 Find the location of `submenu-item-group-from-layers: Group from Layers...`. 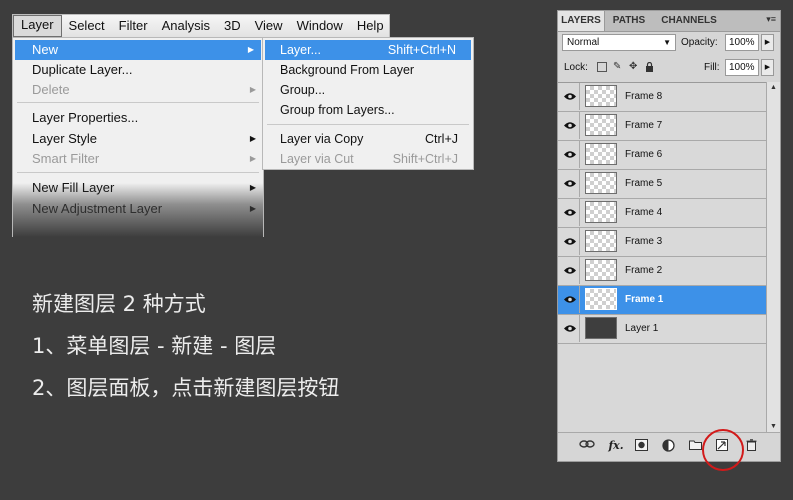

submenu-item-group-from-layers: Group from Layers... is located at coordinates (368, 110).